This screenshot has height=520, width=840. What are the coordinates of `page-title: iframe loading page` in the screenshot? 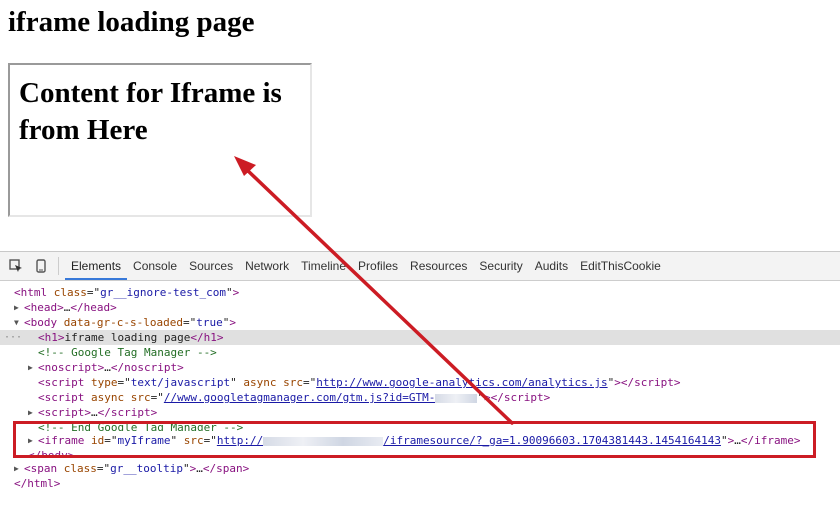 It's located at (131, 22).